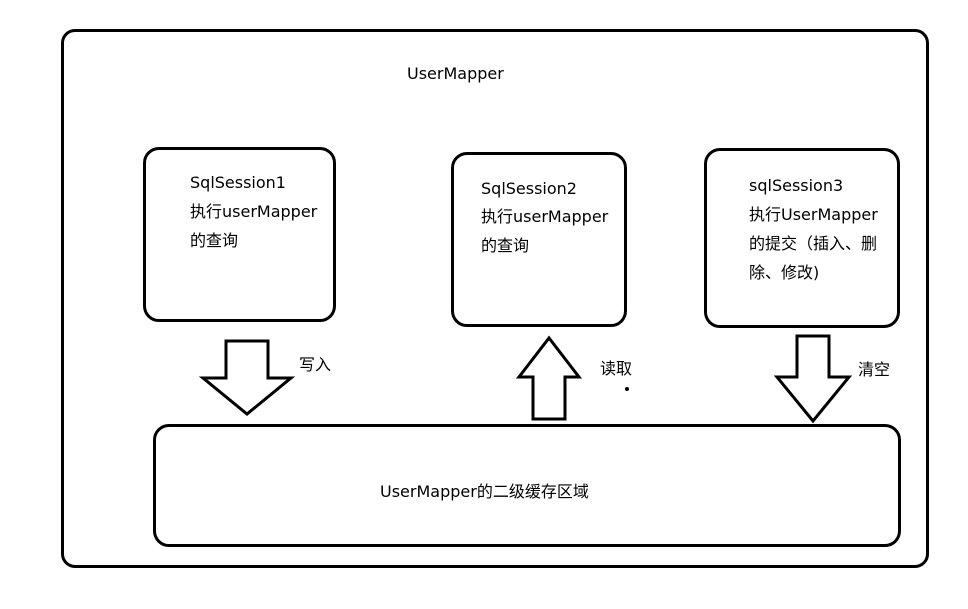  What do you see at coordinates (874, 369) in the screenshot?
I see `edge-label-clear: 清空` at bounding box center [874, 369].